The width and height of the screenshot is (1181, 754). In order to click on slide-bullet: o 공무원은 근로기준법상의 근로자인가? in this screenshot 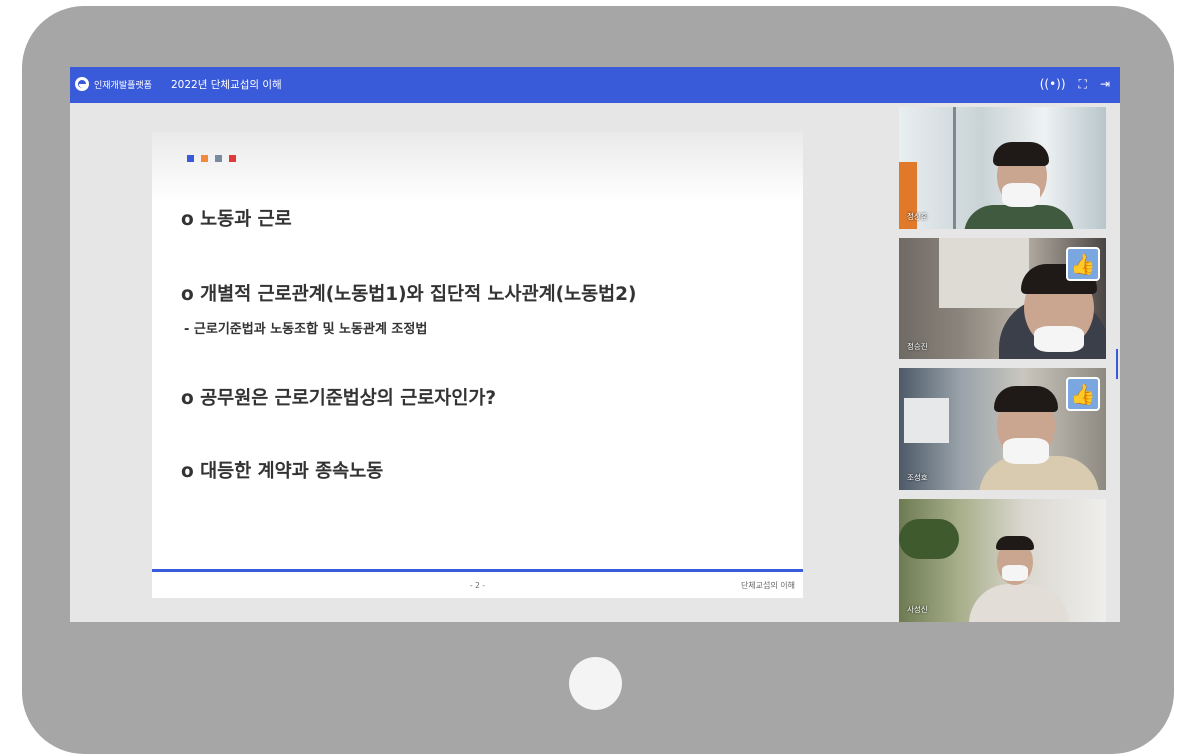, I will do `click(339, 398)`.